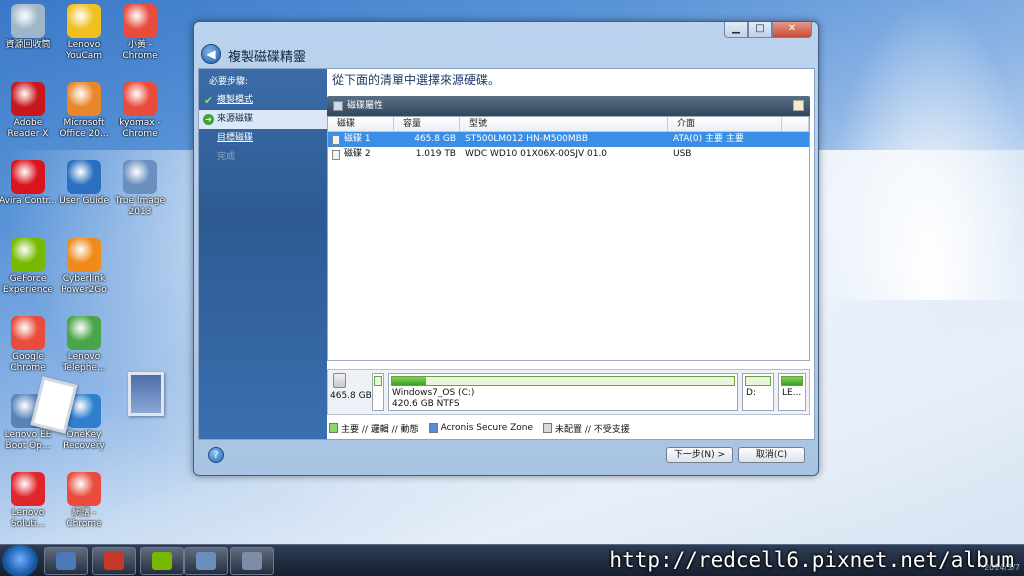 The image size is (1024, 576). I want to click on desktop-icon-label: True Image 2013, so click(140, 206).